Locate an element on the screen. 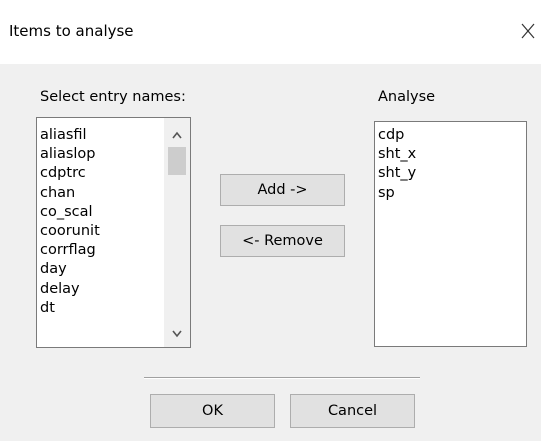  list-item: day is located at coordinates (101, 269).